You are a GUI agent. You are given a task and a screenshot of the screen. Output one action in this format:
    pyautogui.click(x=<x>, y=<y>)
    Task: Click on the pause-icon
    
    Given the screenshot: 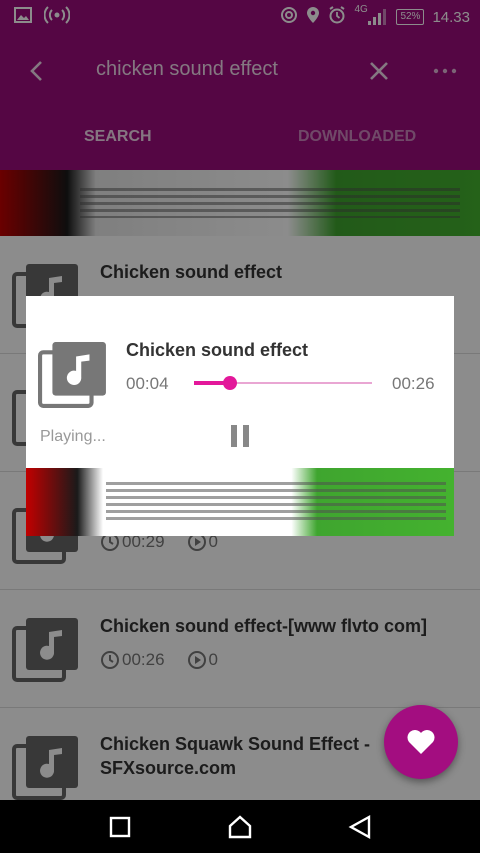 What is the action you would take?
    pyautogui.click(x=240, y=436)
    